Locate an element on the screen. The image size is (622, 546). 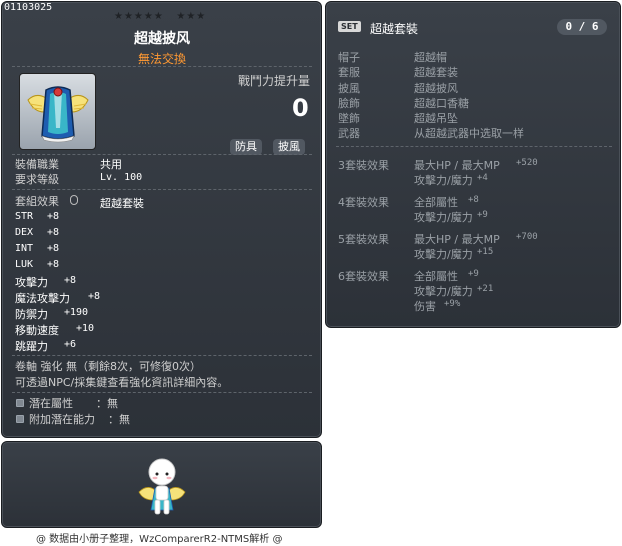
item-icon-frame is located at coordinates (57, 111).